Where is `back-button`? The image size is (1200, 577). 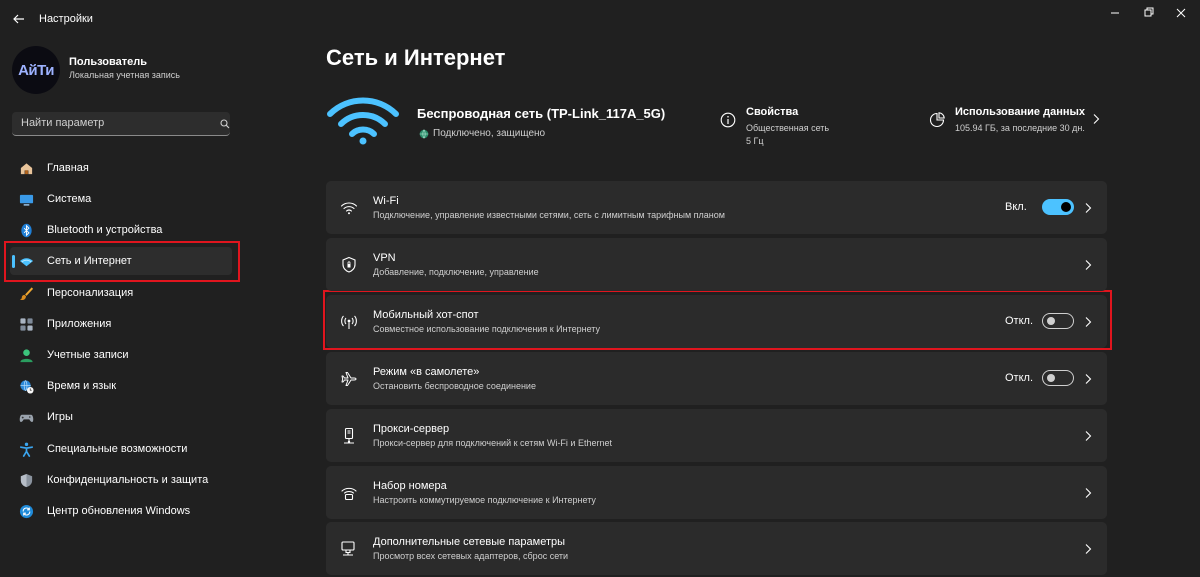 back-button is located at coordinates (19, 19).